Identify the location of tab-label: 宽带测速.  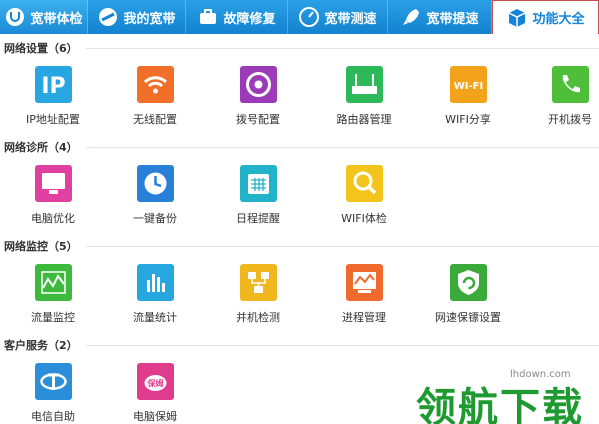
(350, 19).